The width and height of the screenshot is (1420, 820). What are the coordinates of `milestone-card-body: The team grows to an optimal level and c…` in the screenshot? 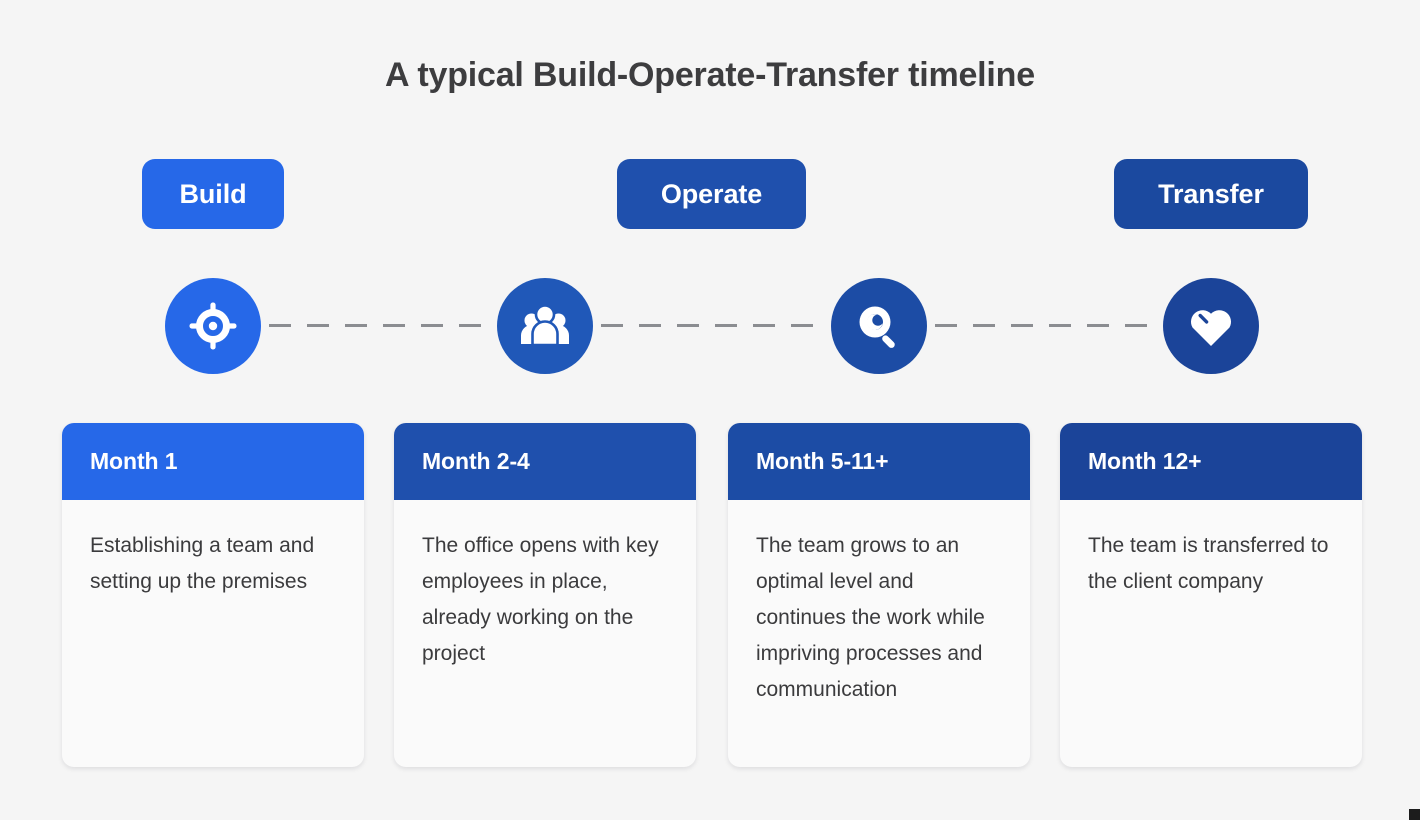 It's located at (870, 617).